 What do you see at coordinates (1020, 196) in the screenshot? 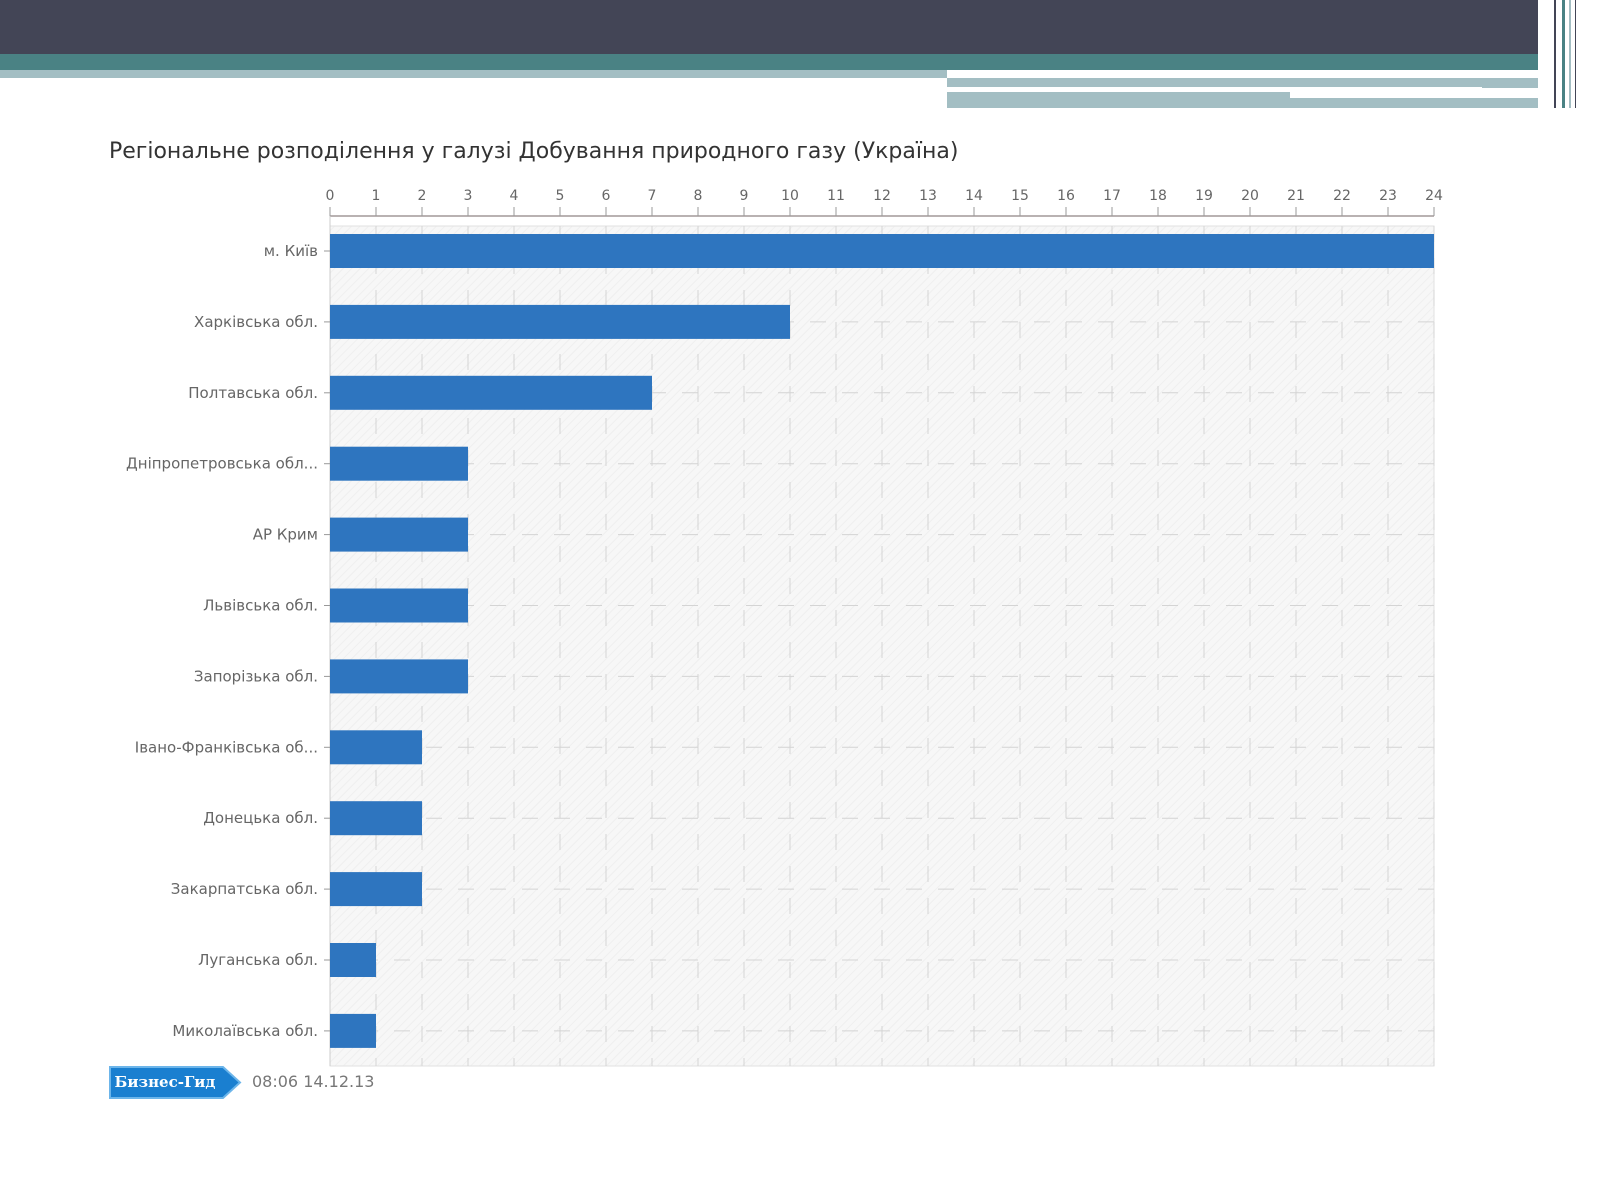
I see `x-tick-label: 15` at bounding box center [1020, 196].